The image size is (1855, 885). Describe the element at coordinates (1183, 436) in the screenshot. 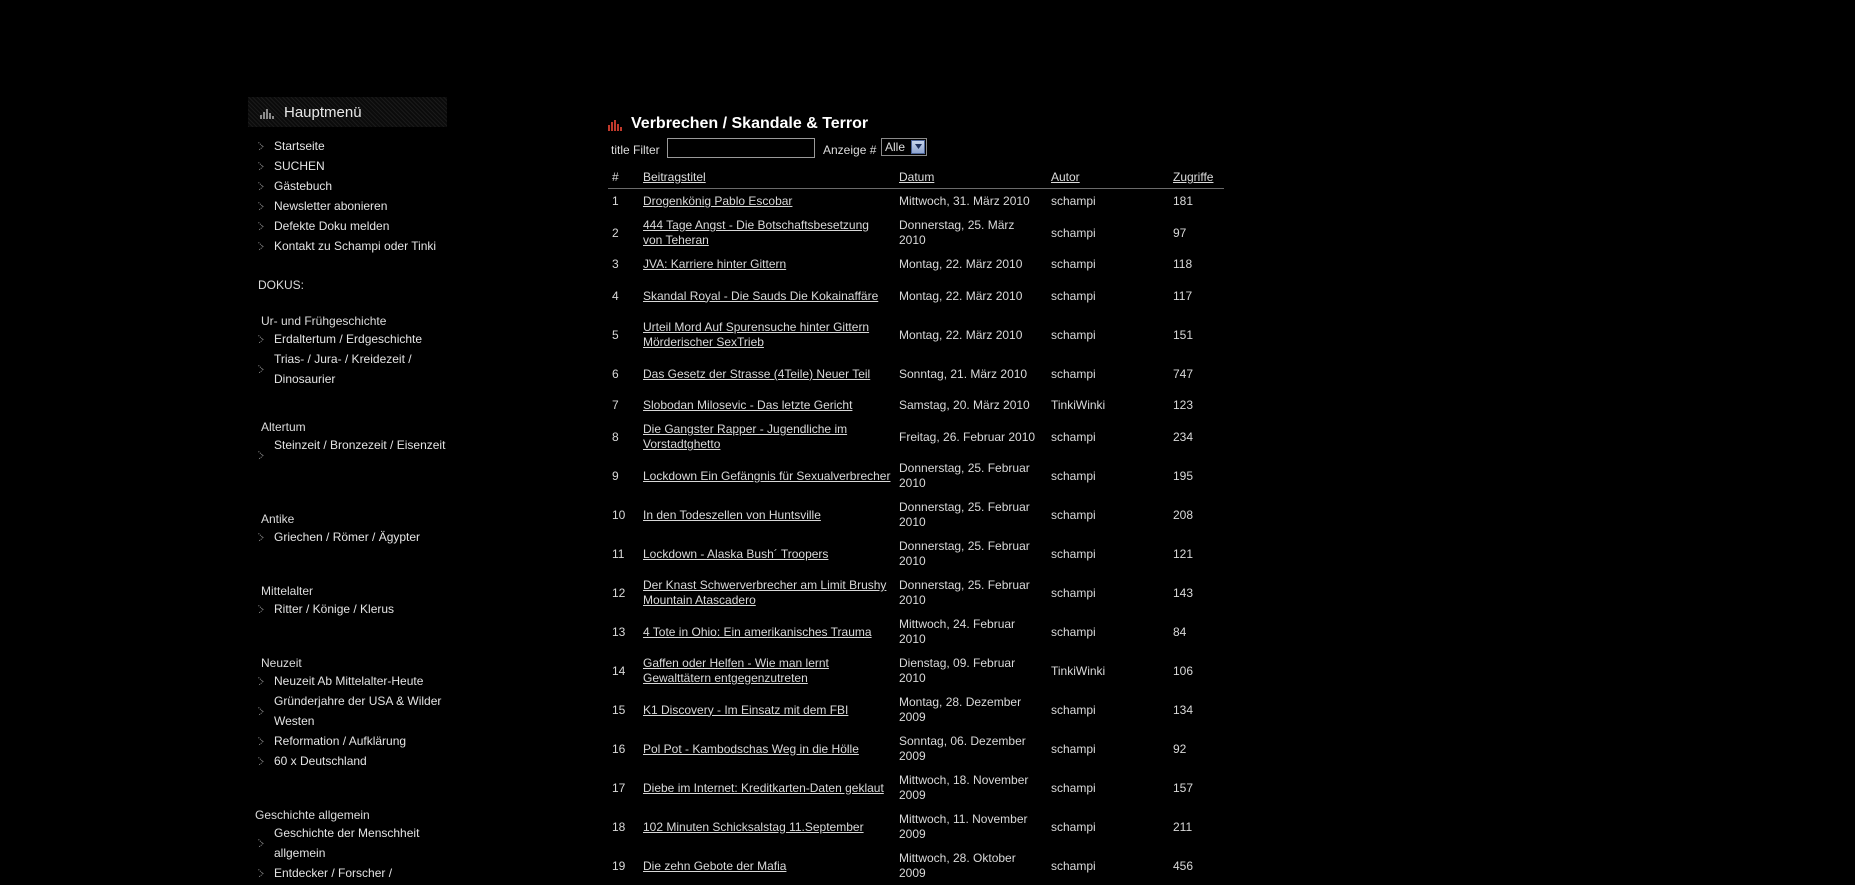

I see `article-hits: 234` at that location.